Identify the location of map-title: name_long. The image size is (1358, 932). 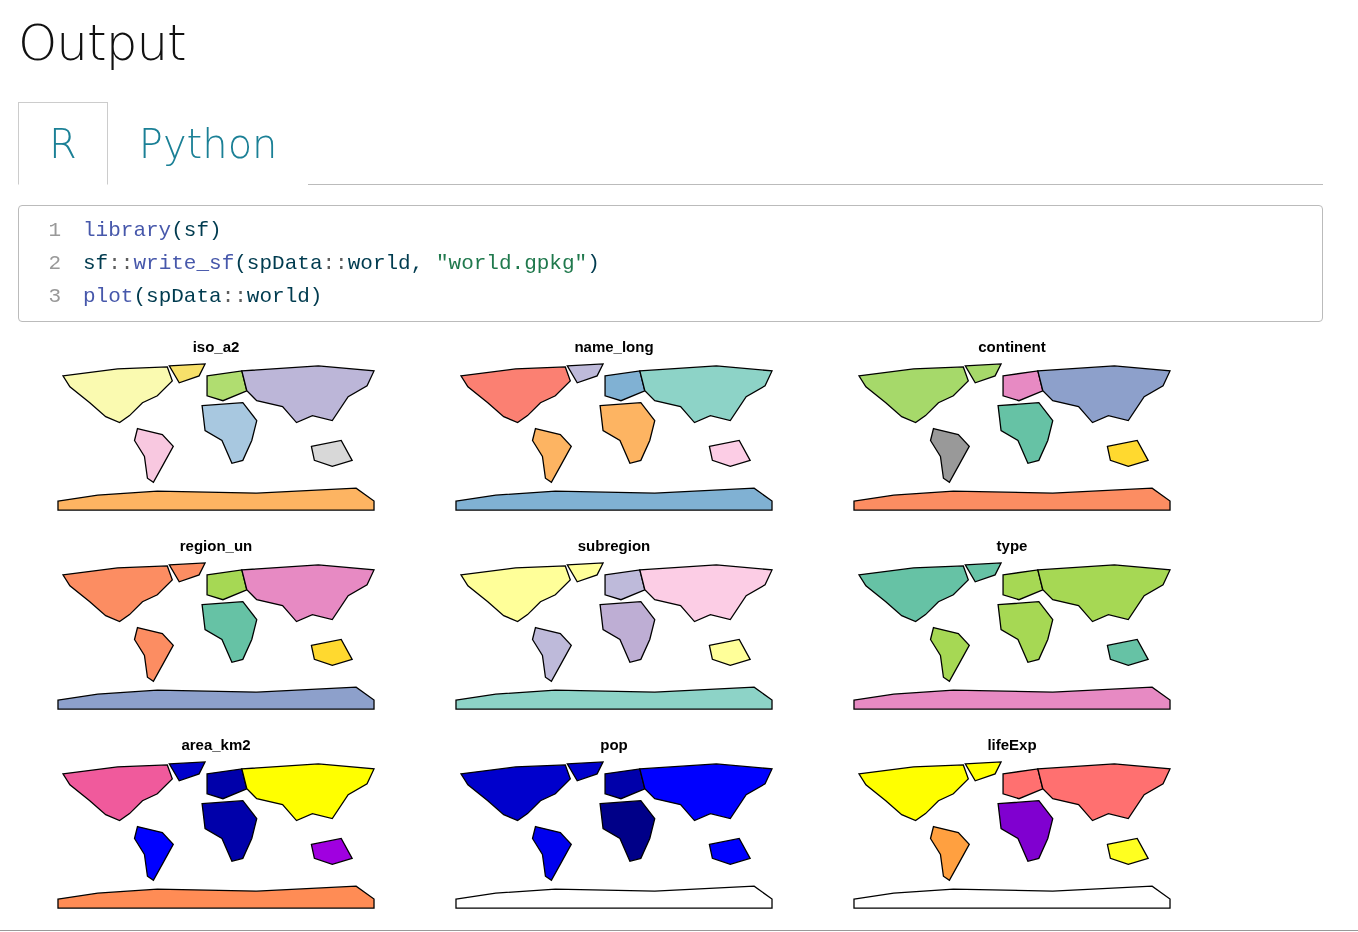
(614, 347).